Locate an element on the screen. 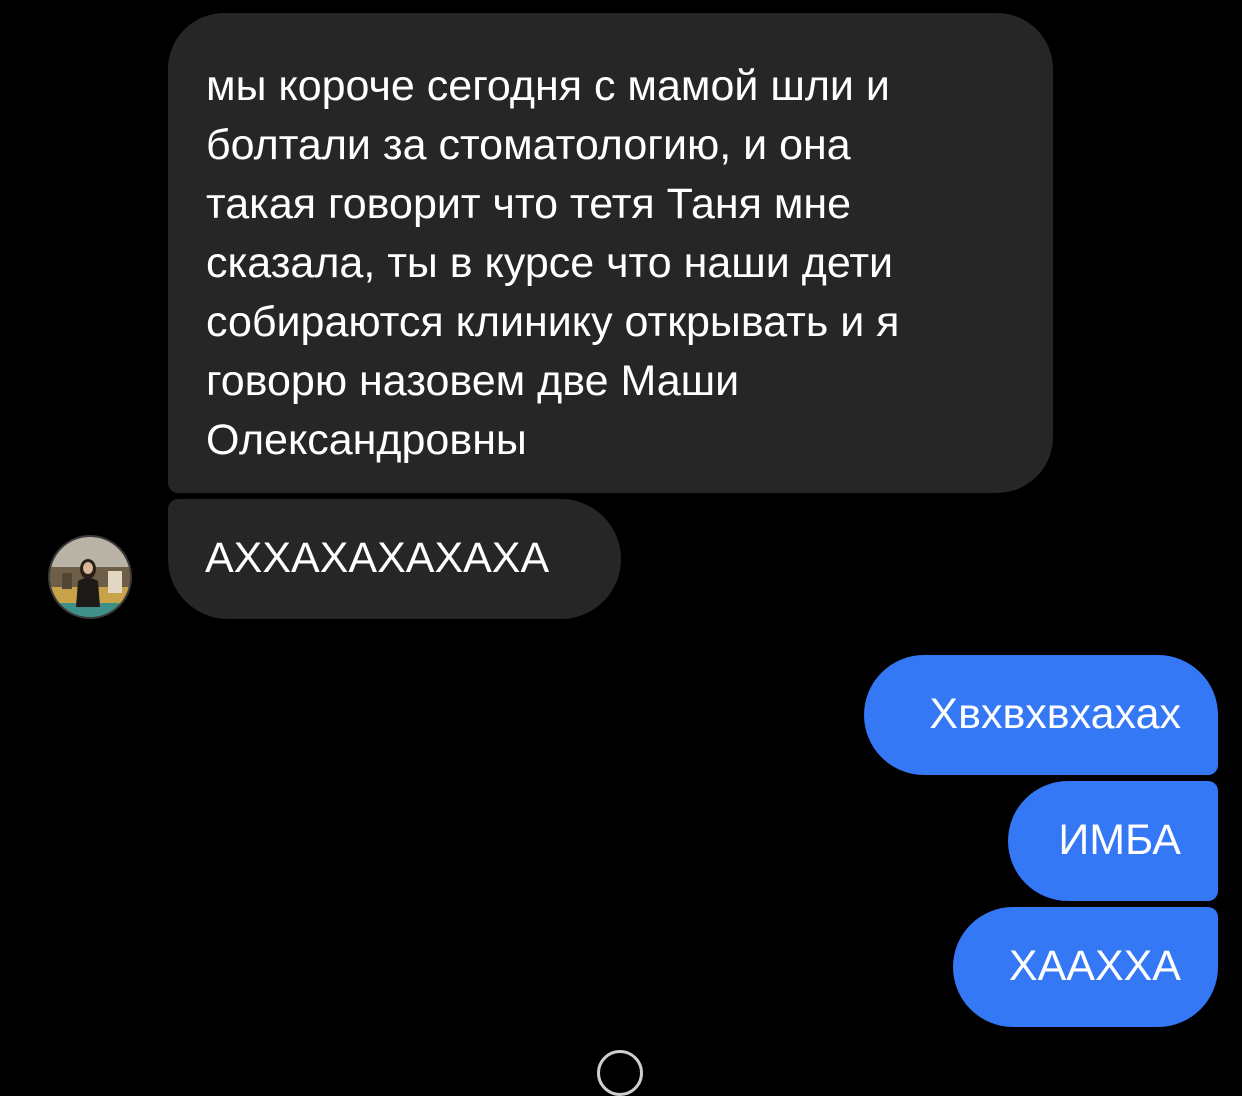 The height and width of the screenshot is (1096, 1242). profile-photo-icon is located at coordinates (90, 577).